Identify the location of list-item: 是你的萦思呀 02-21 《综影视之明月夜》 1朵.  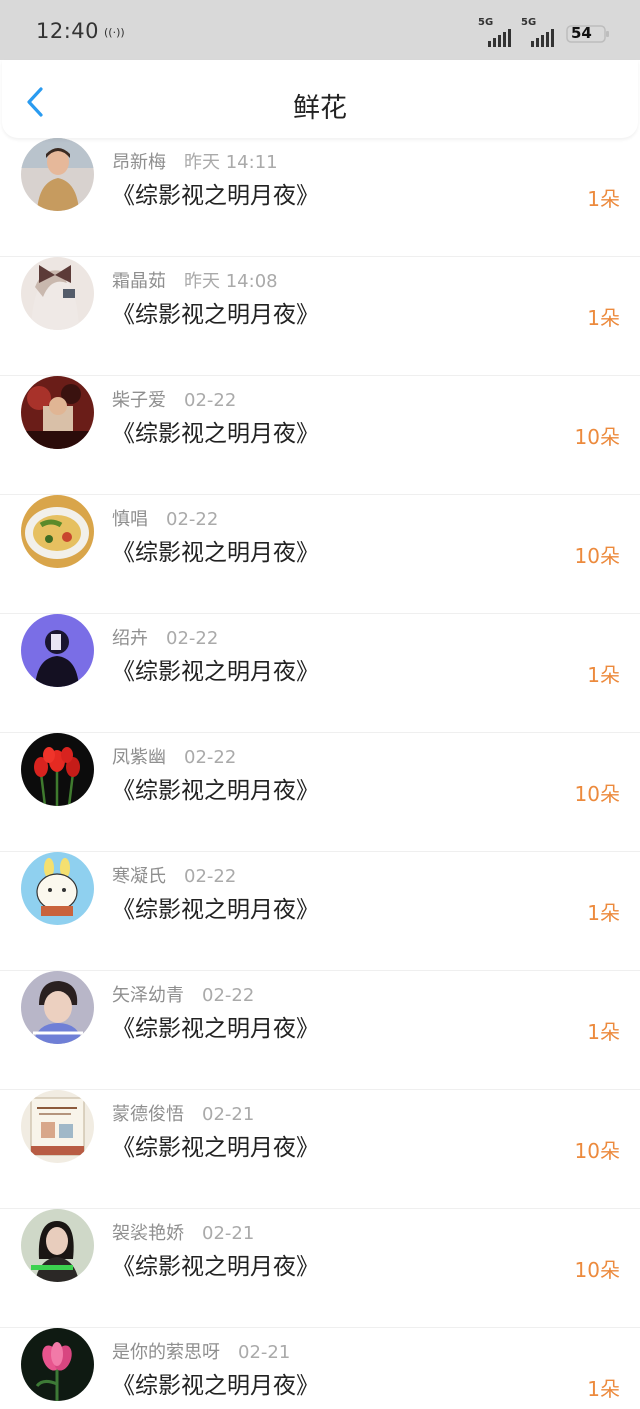
(320, 1368).